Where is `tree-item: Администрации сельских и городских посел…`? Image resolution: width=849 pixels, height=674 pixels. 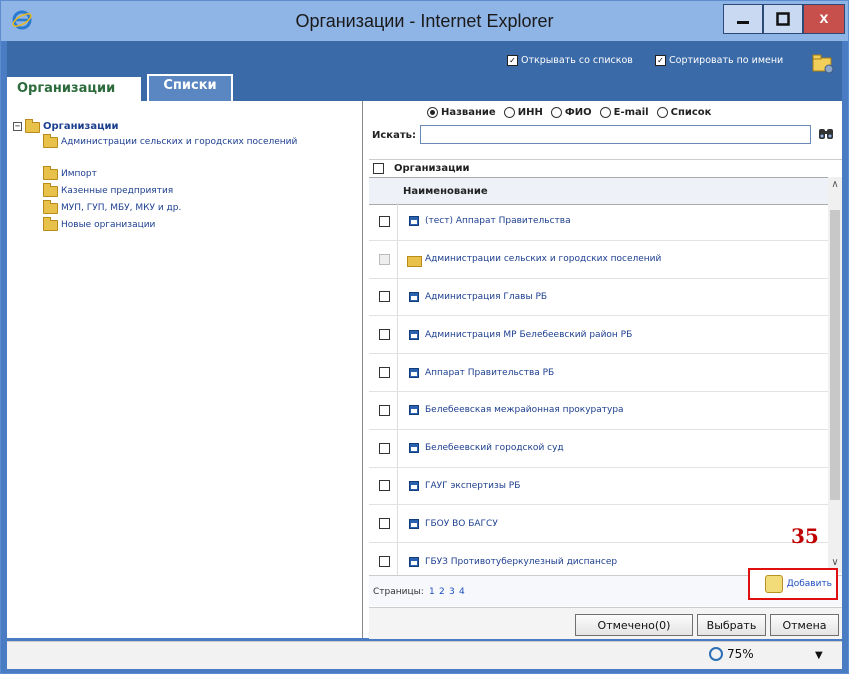 tree-item: Администрации сельских и городских посел… is located at coordinates (178, 142).